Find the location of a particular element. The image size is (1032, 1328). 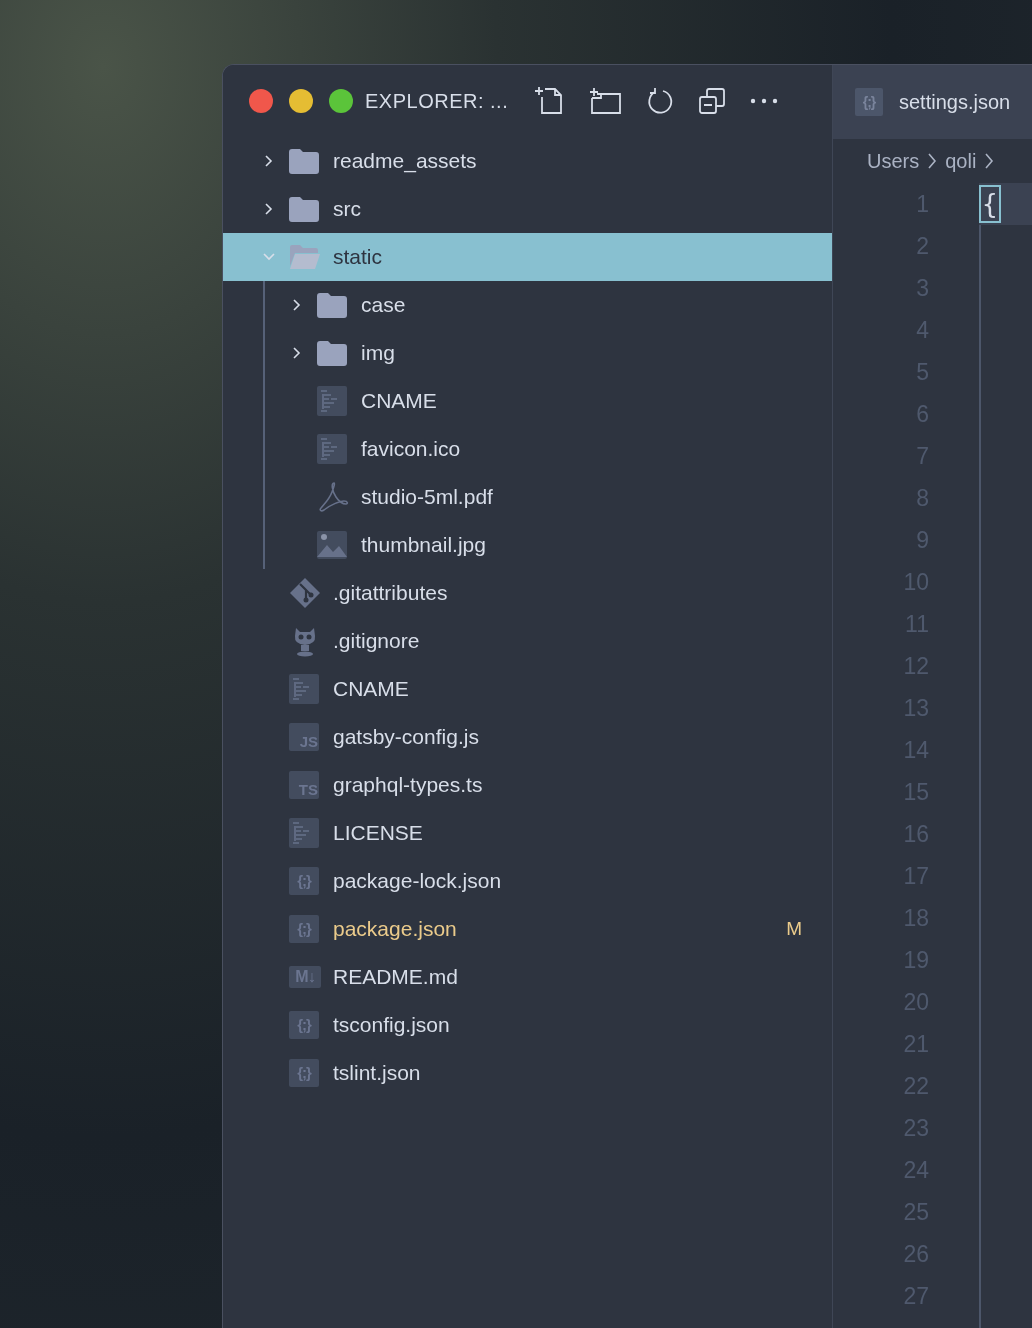

breadcrumb-item: Users is located at coordinates (893, 161).